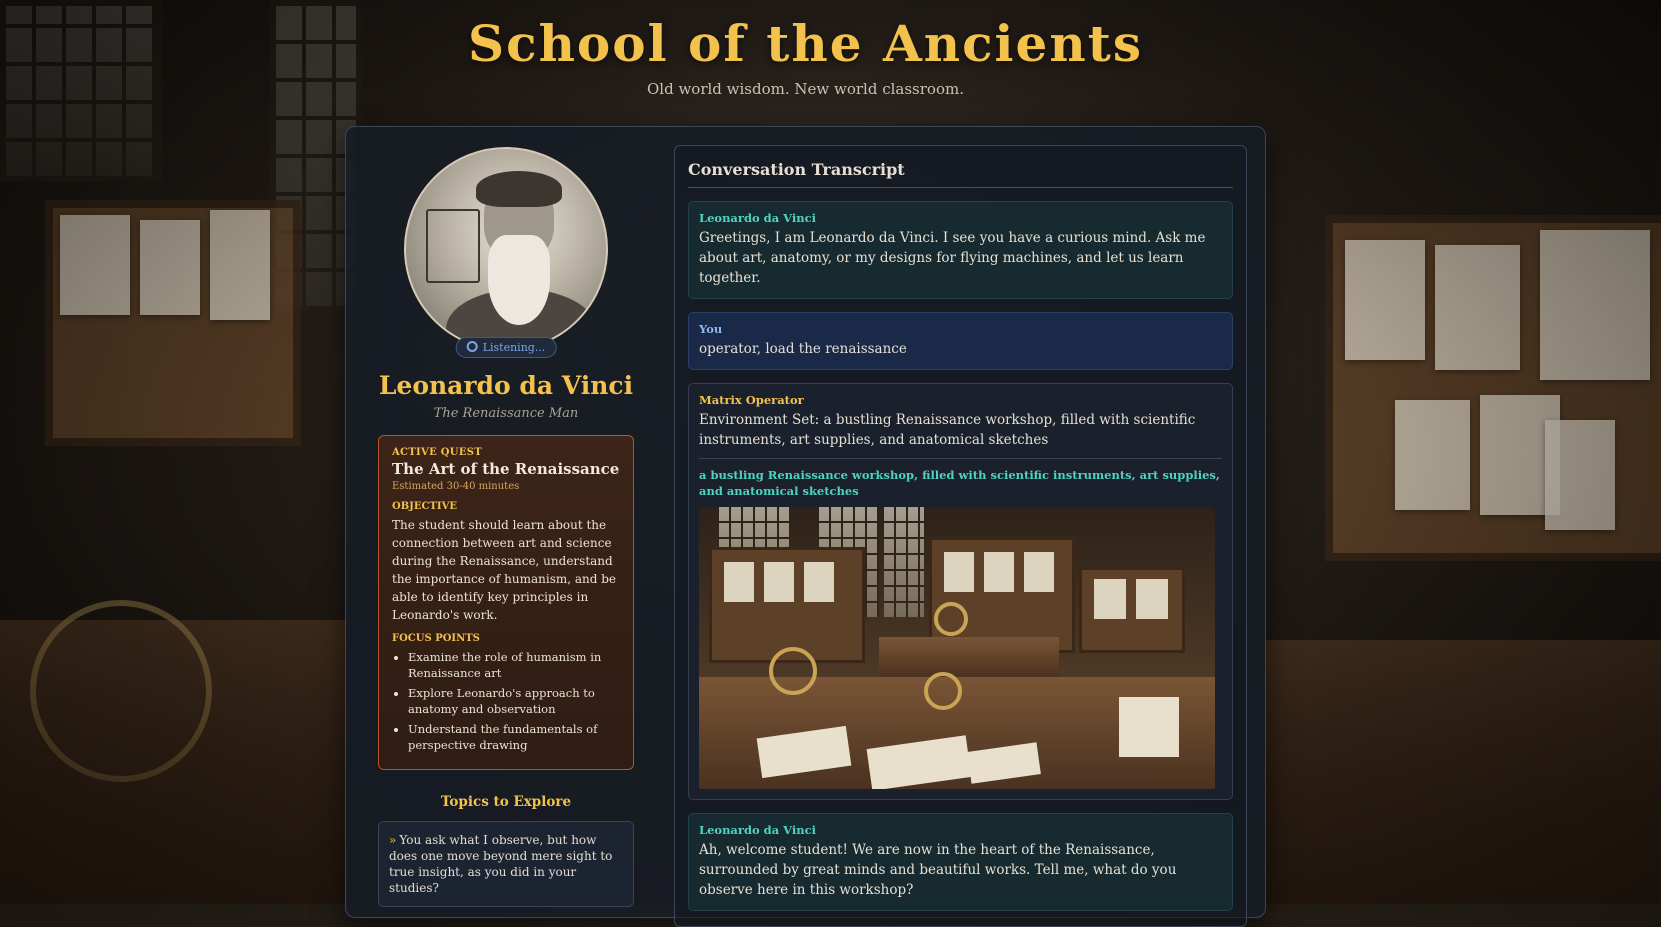 This screenshot has width=1661, height=927. I want to click on scene-table, so click(969, 657).